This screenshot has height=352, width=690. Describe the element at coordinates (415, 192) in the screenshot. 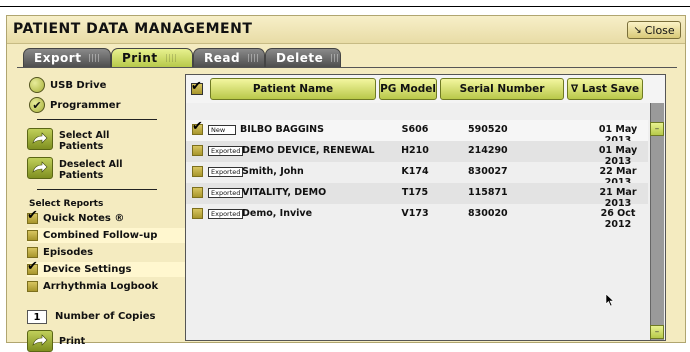

I see `pg-model: T175` at that location.